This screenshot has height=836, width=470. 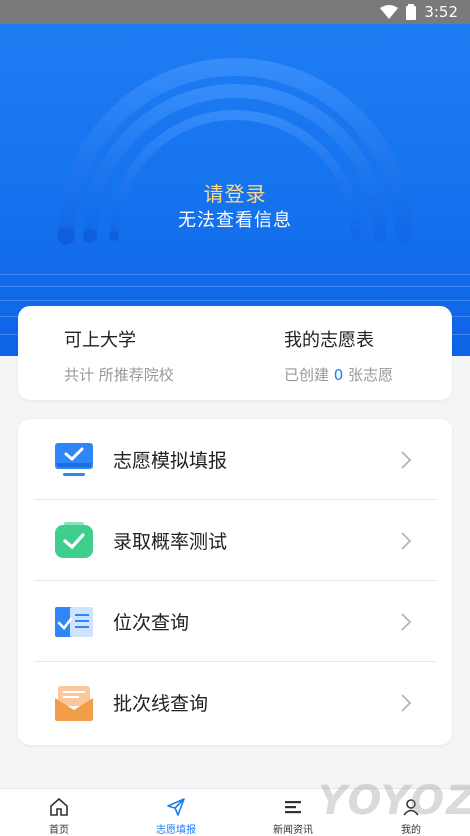 I want to click on login-subtitle: 无法查看信息, so click(x=235, y=220).